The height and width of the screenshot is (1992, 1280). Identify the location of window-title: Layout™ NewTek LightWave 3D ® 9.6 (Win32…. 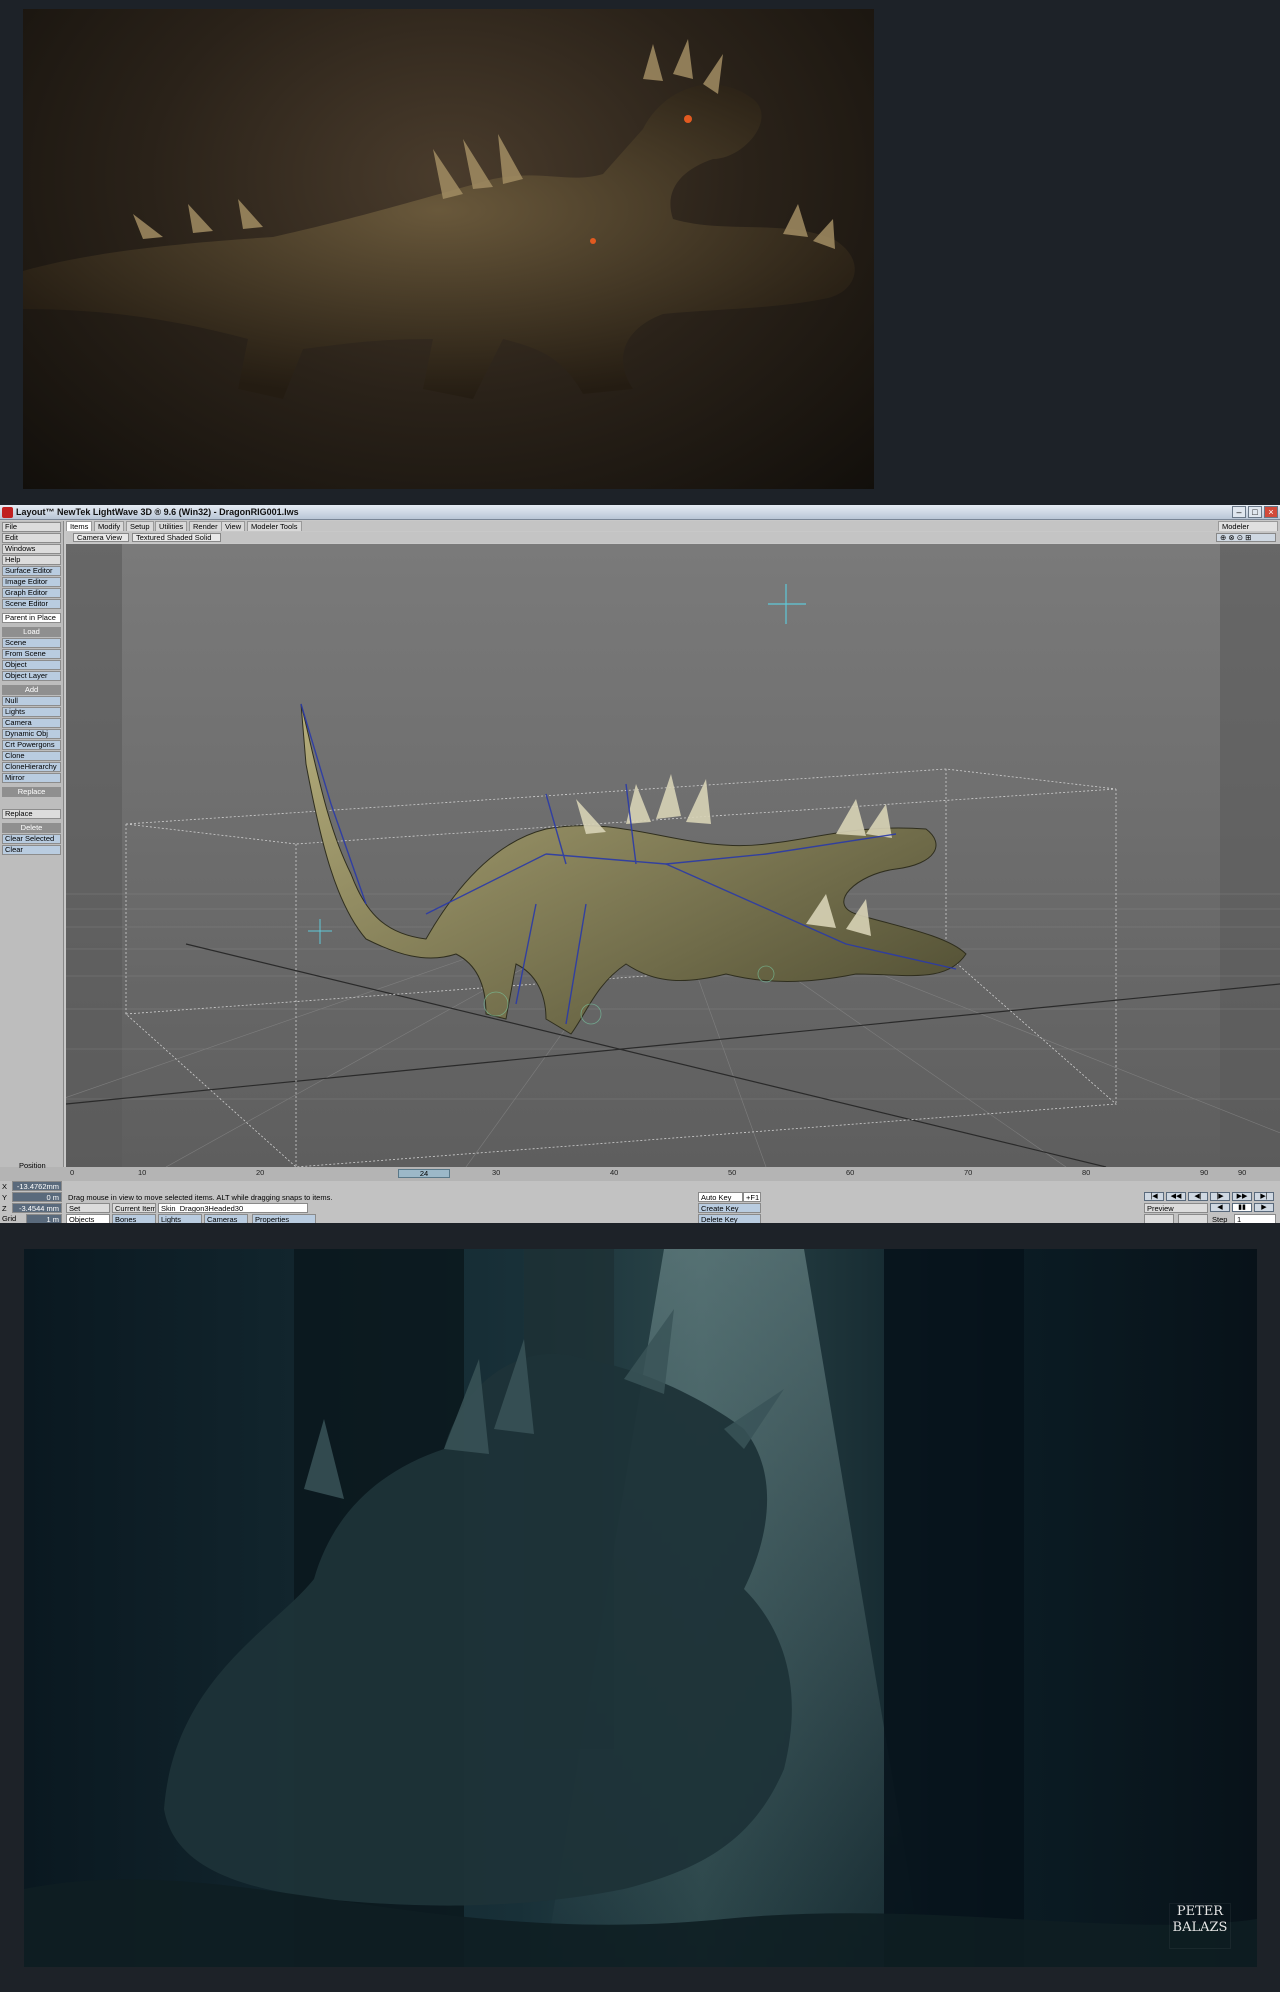
(157, 512).